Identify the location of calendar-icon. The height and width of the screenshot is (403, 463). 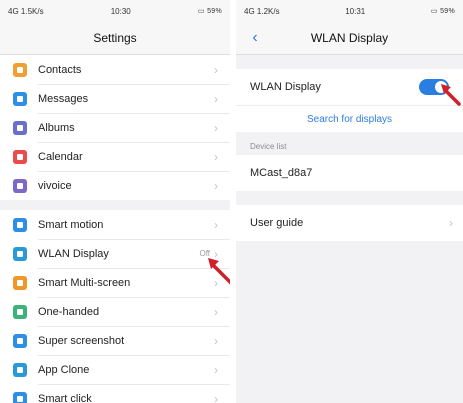
(20, 156).